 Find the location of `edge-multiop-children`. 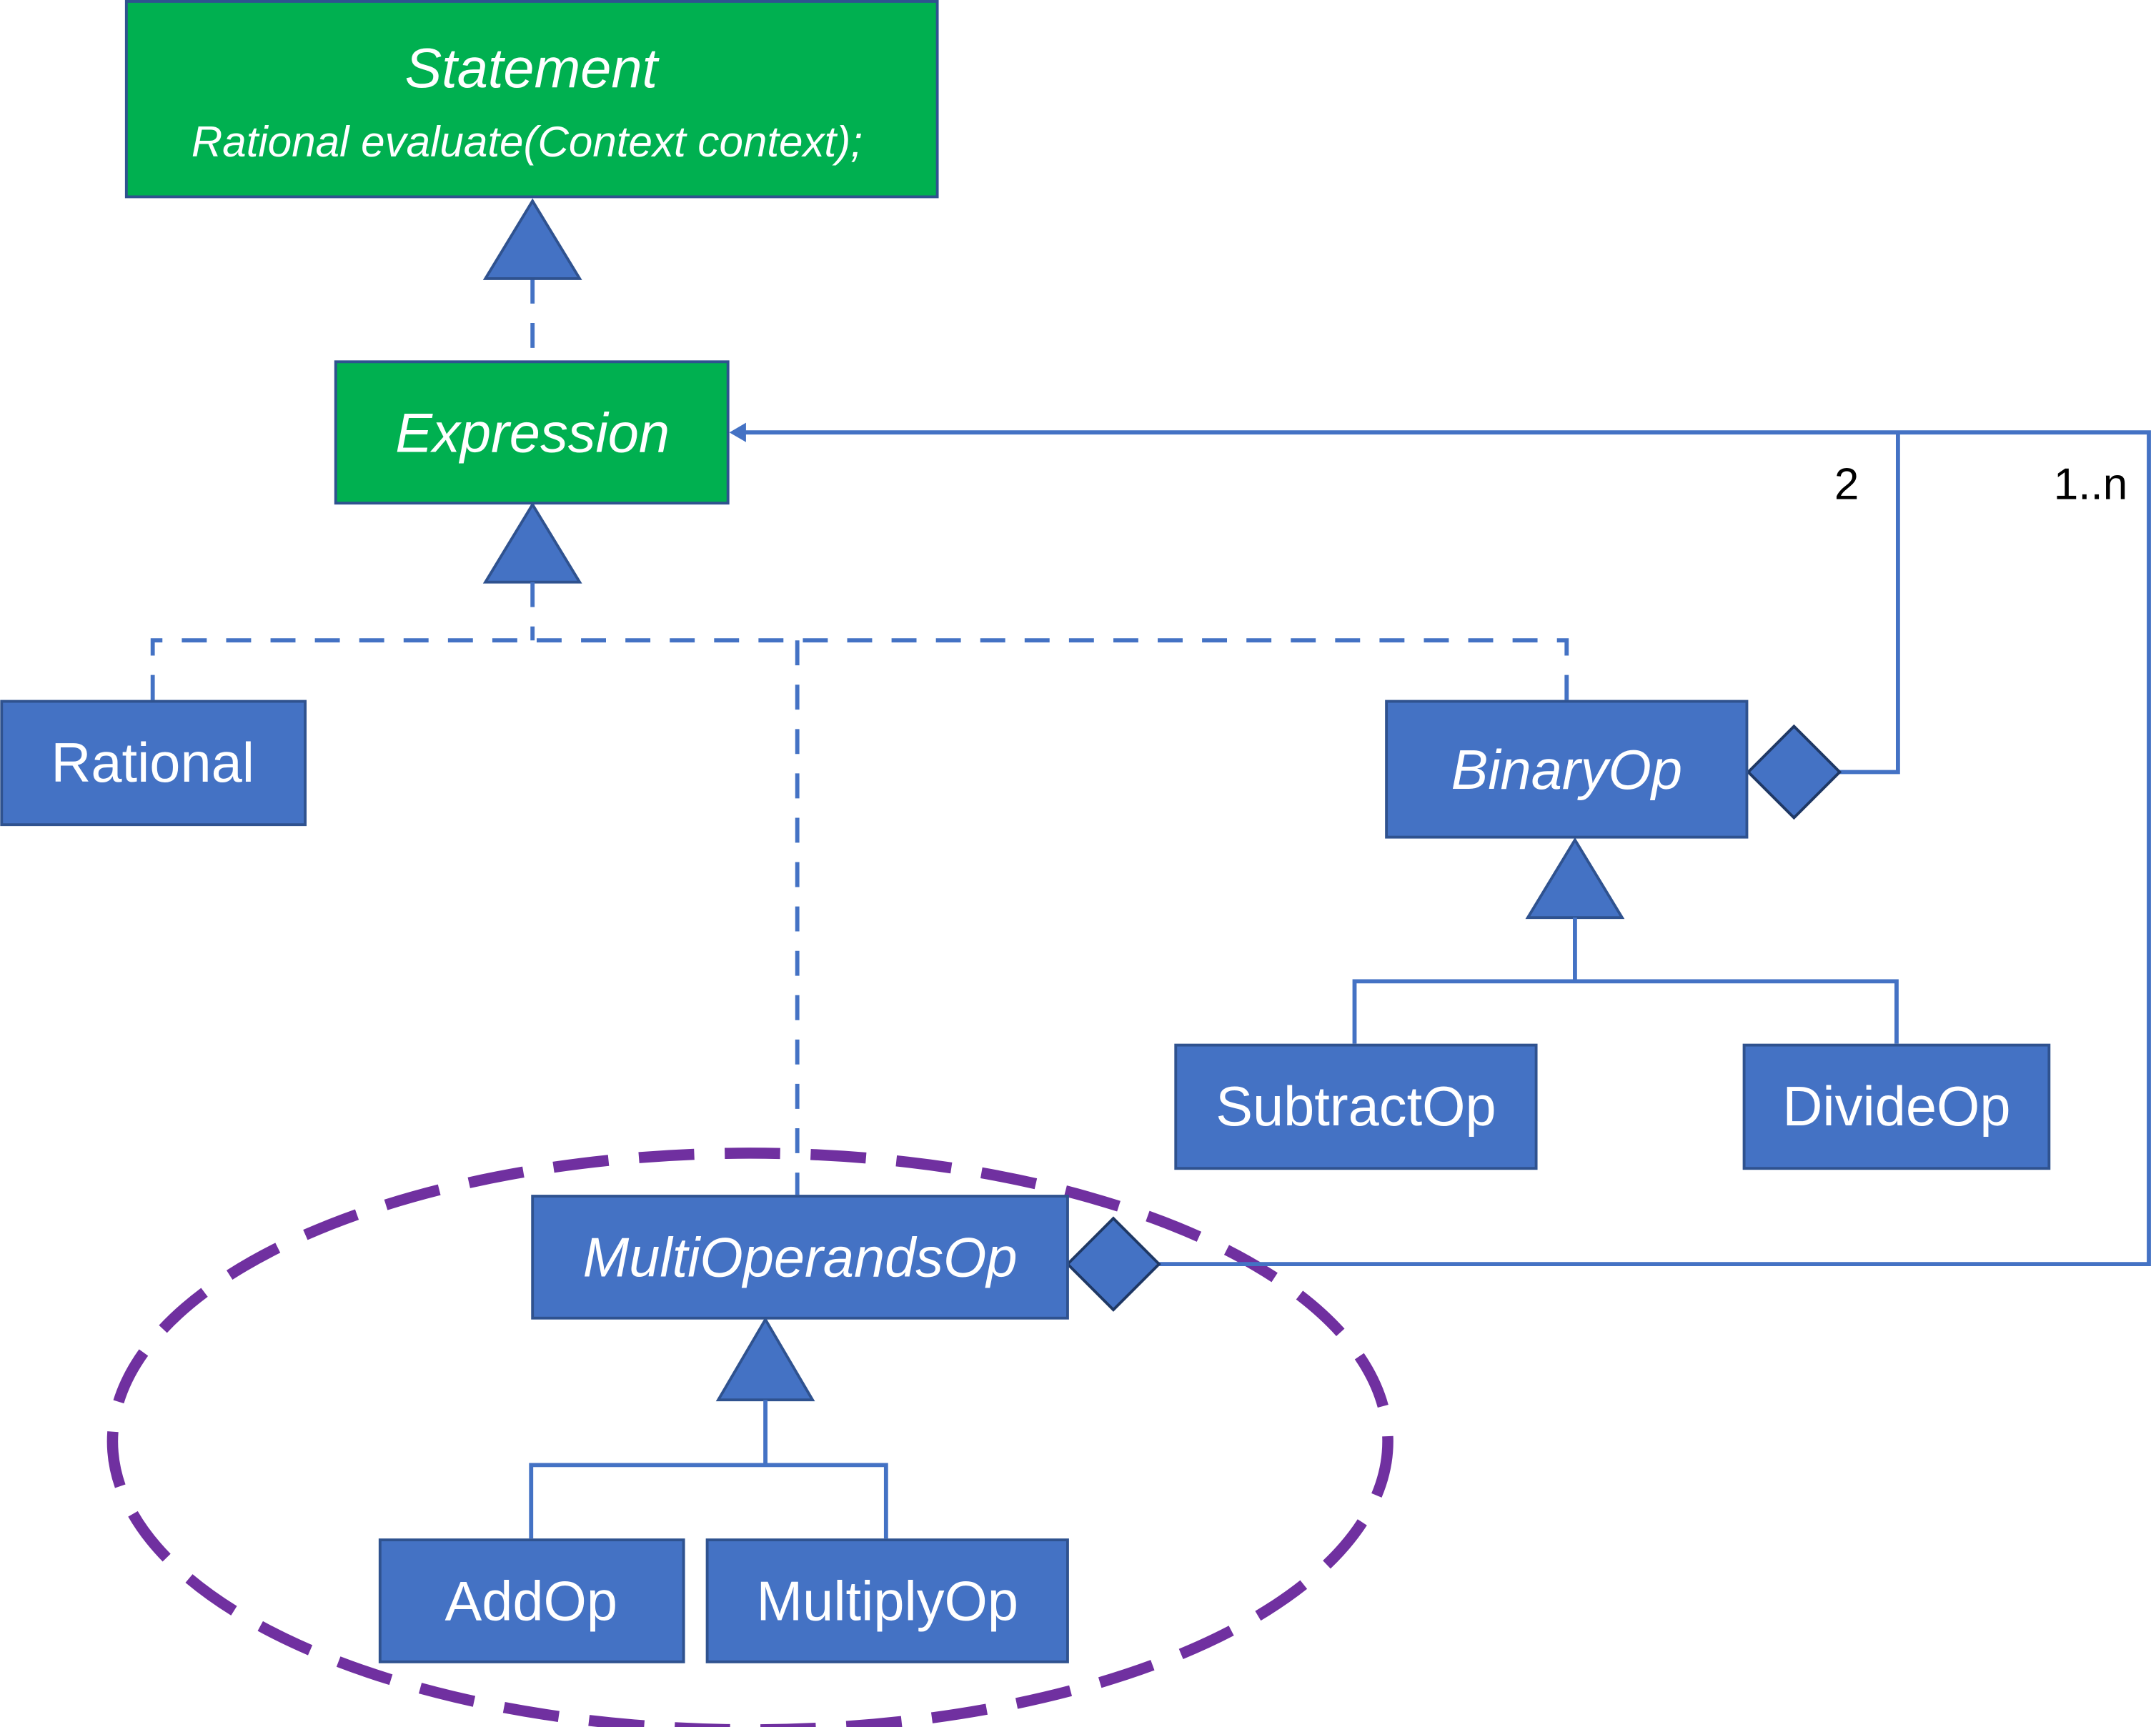

edge-multiop-children is located at coordinates (708, 1469).